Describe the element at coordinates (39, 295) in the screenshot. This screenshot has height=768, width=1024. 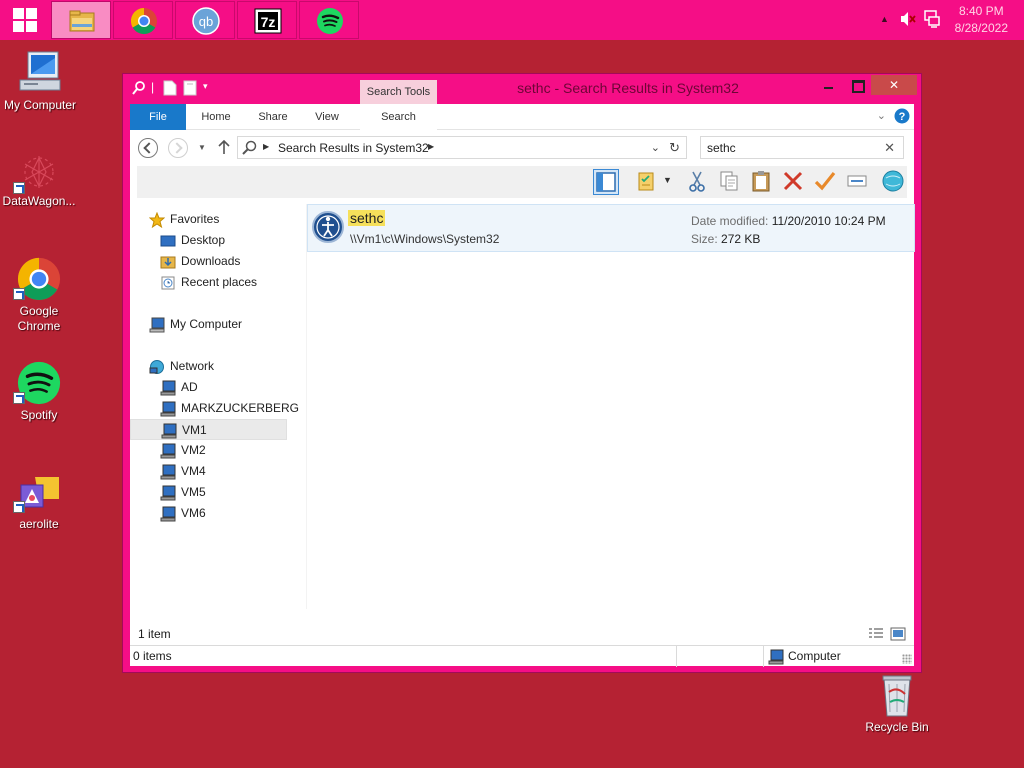
I see `desktop-icon-google-chrome: Google Chrome` at that location.